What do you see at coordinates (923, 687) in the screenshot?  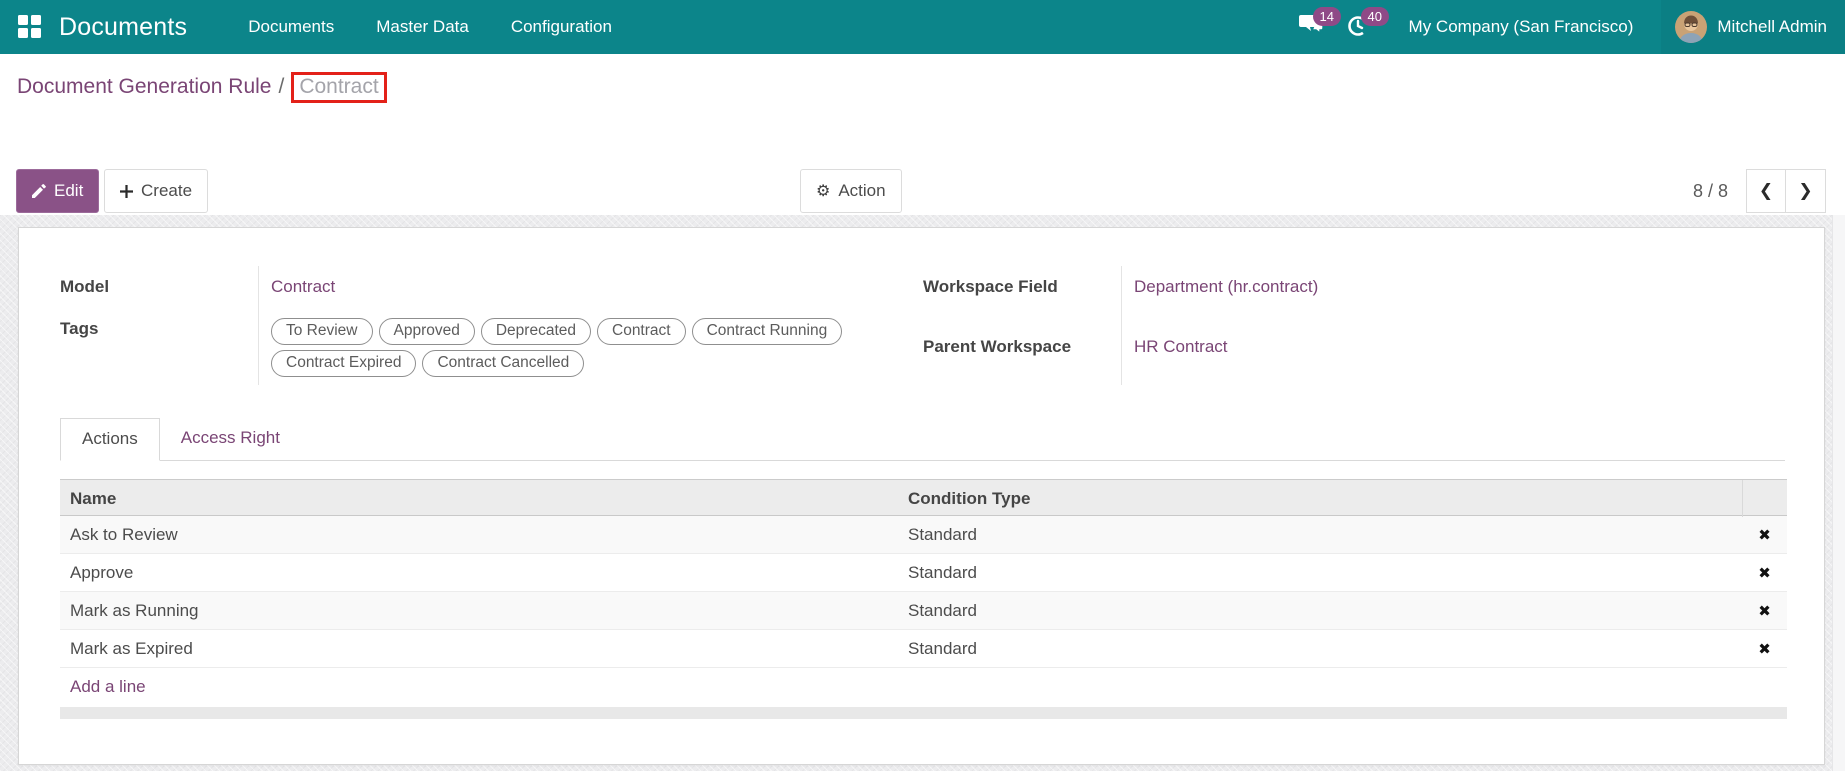 I see `add-a-line-row: Add a line` at bounding box center [923, 687].